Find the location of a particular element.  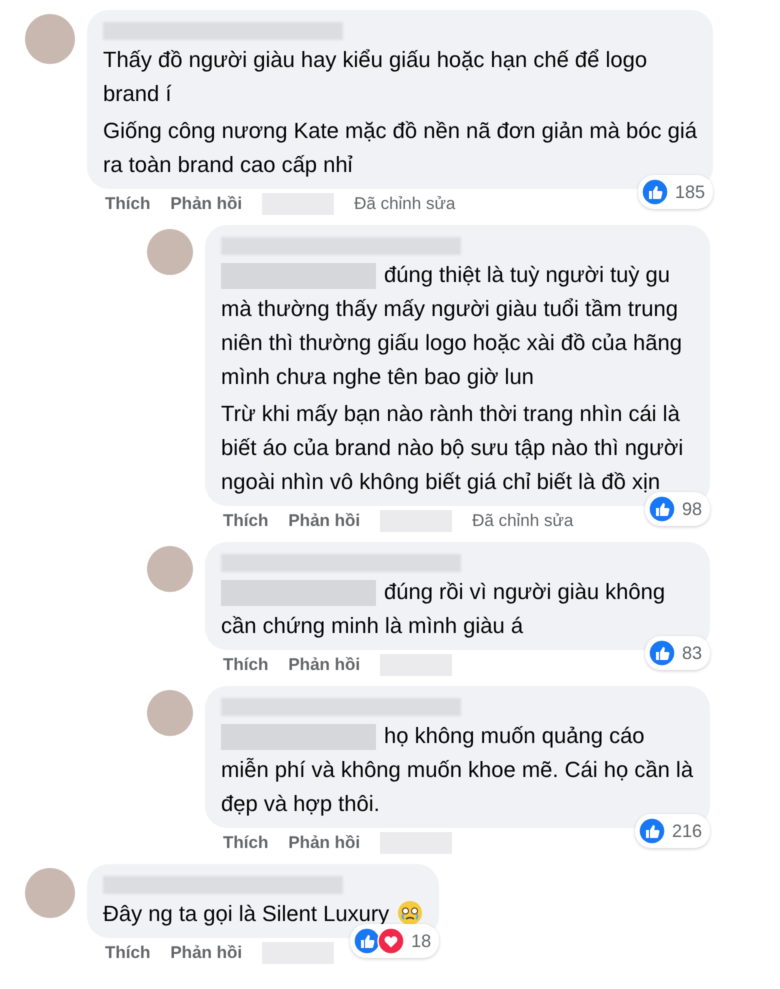

reaction-pill: 83 is located at coordinates (677, 653).